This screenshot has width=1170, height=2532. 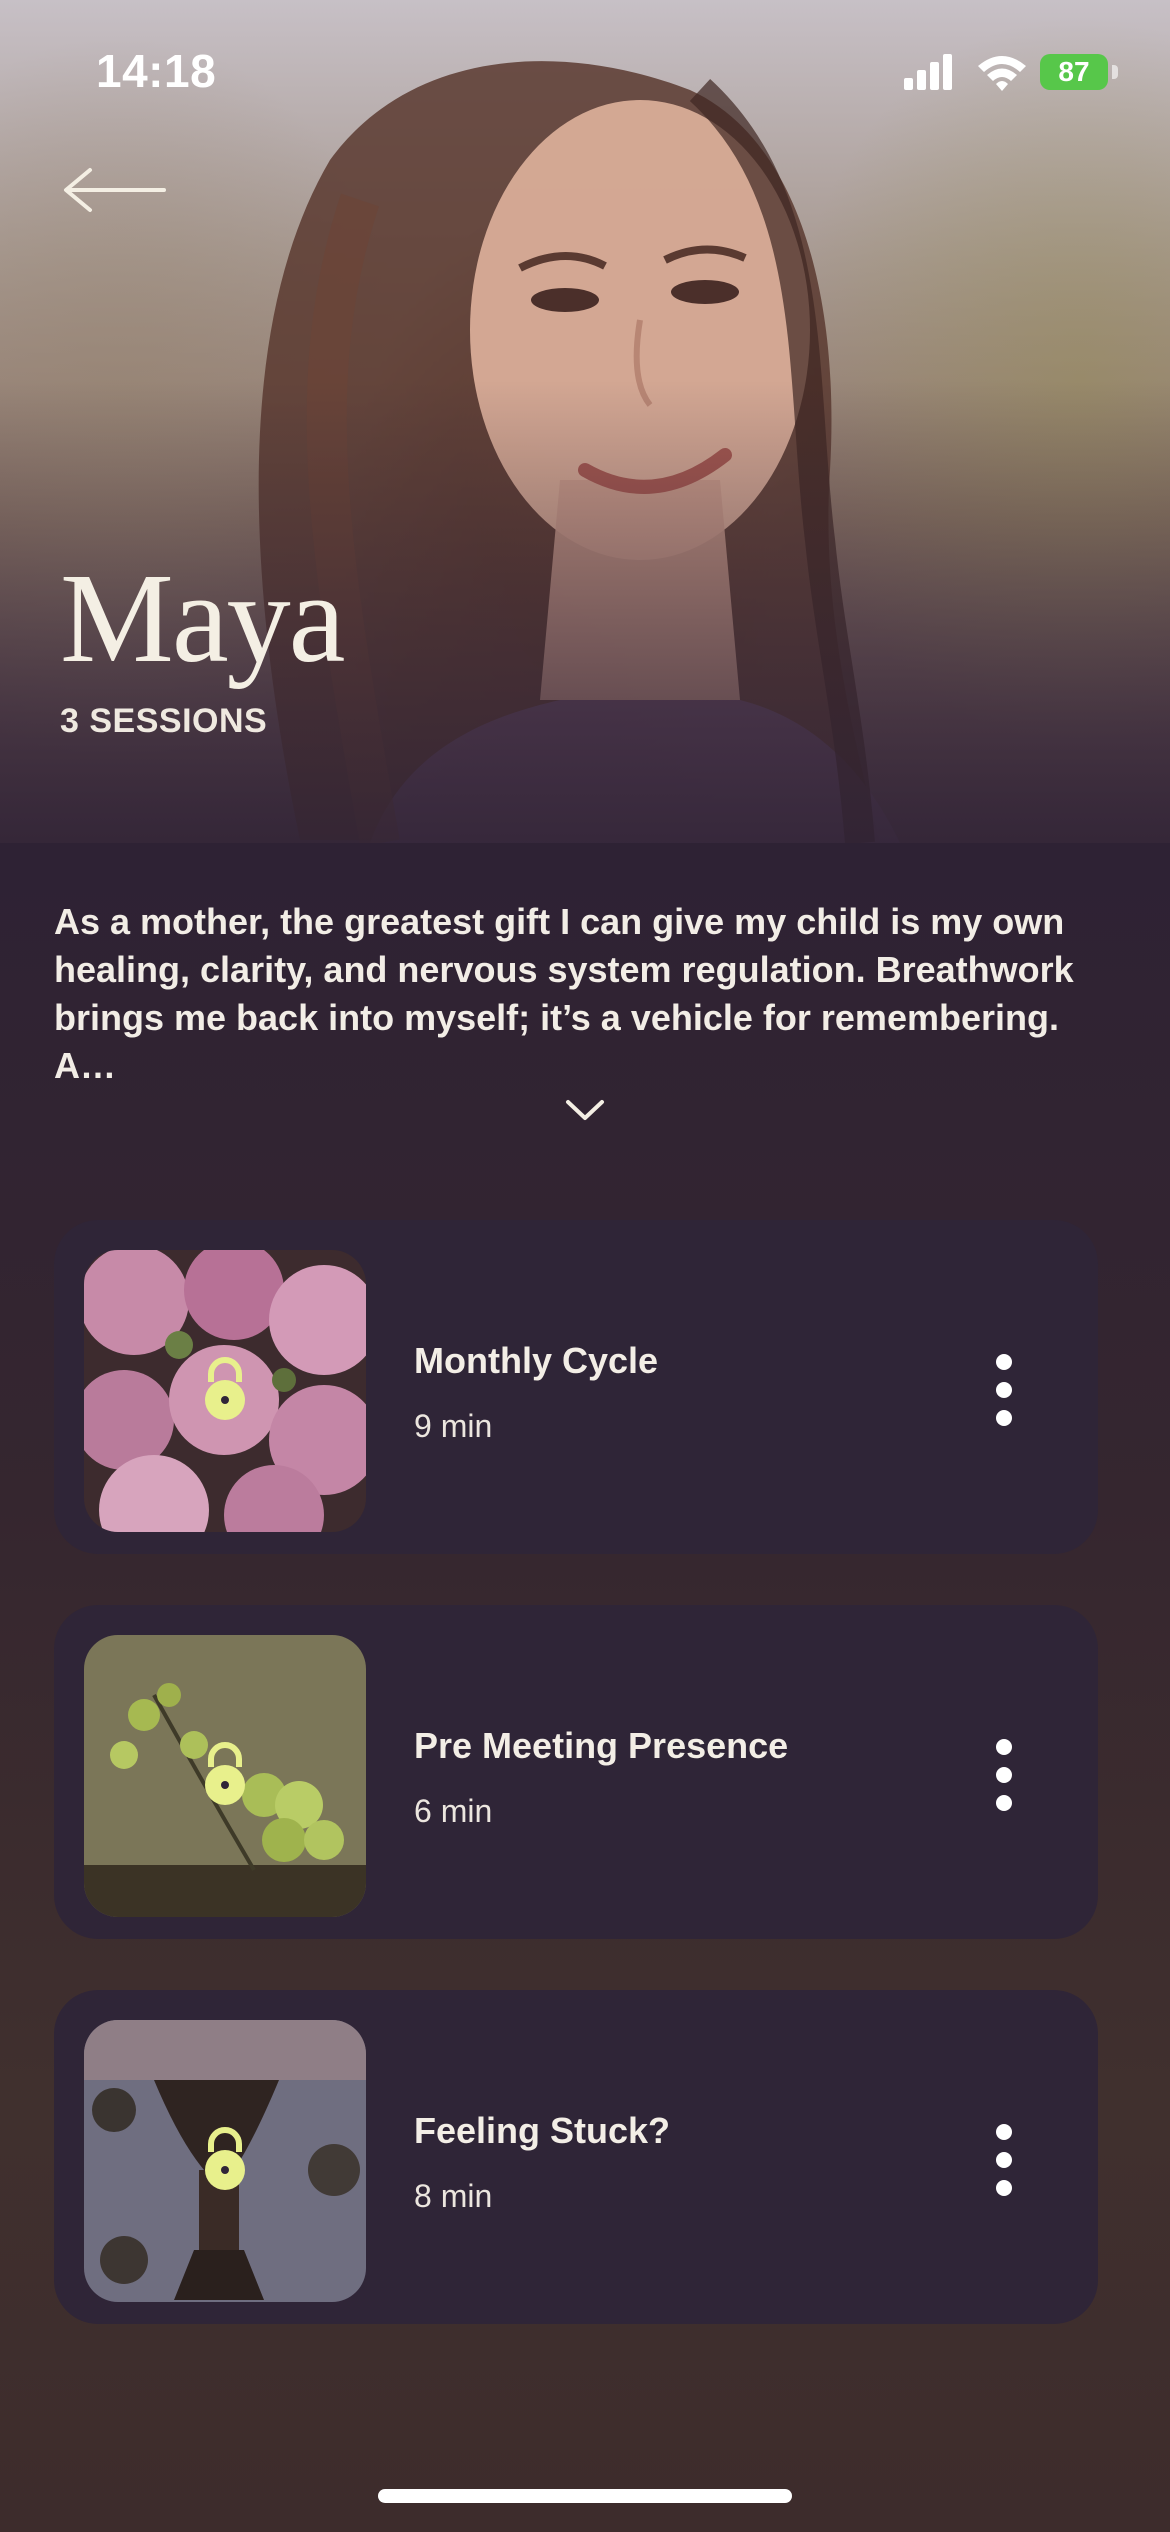 What do you see at coordinates (576, 1772) in the screenshot?
I see `session-card: Pre Meeting Presence 6 min` at bounding box center [576, 1772].